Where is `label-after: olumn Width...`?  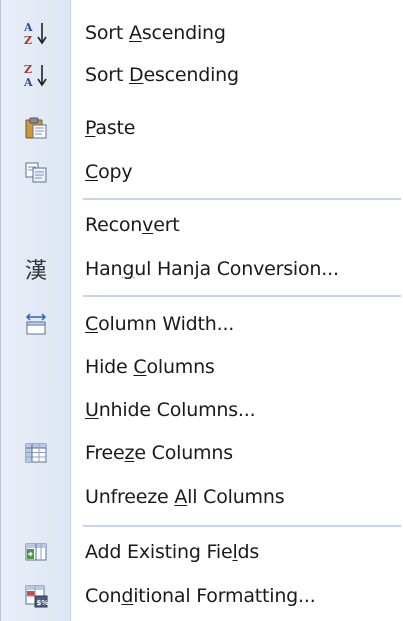
label-after: olumn Width... is located at coordinates (166, 324).